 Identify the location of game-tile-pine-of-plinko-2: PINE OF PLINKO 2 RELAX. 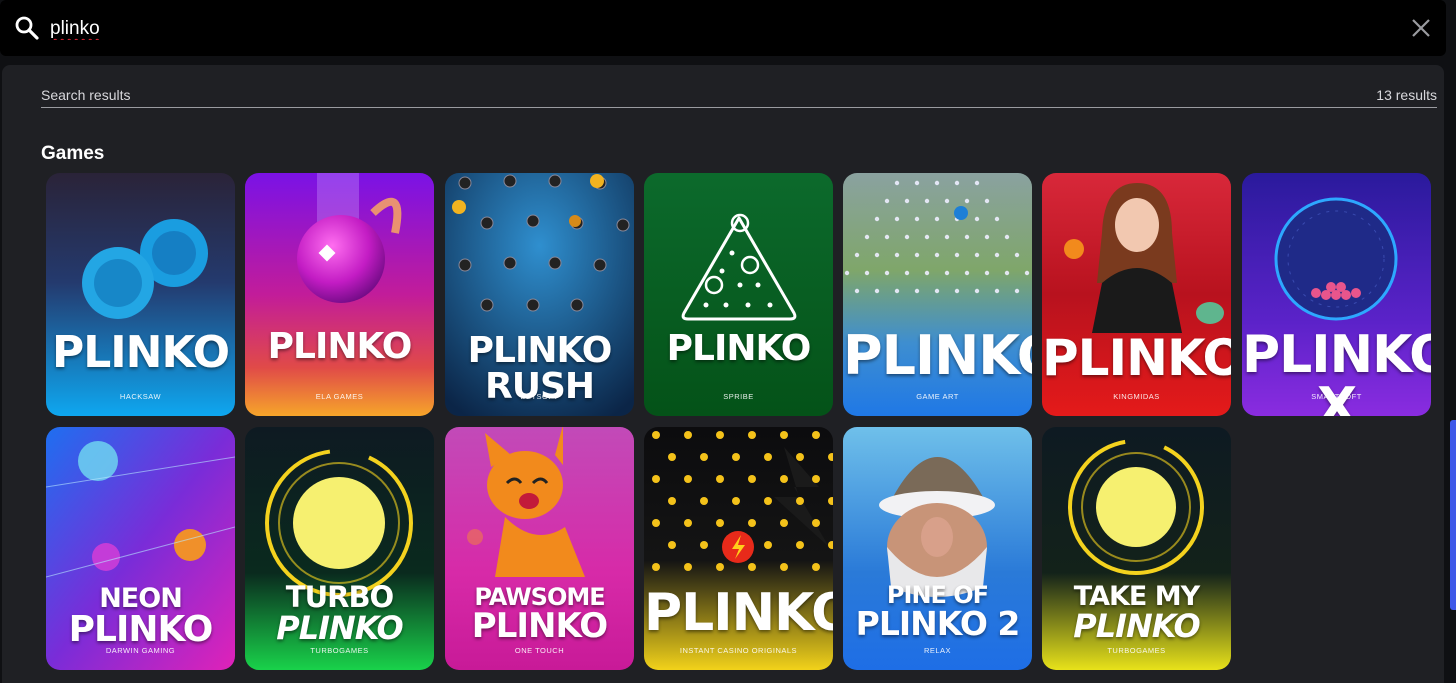
(937, 548).